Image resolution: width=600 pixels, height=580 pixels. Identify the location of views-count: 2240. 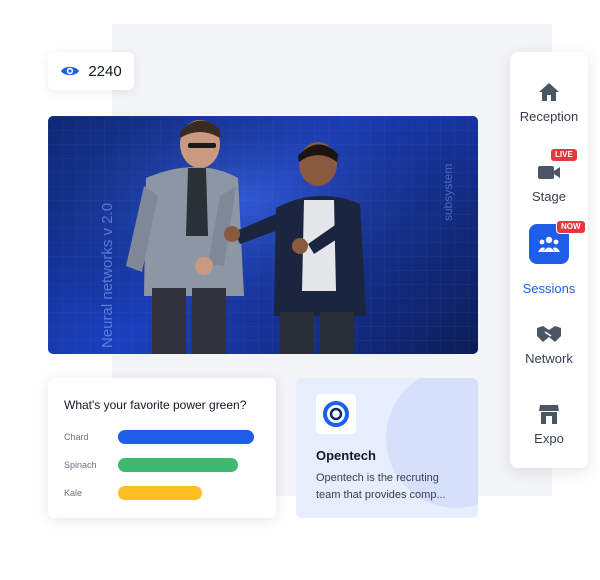
(105, 71).